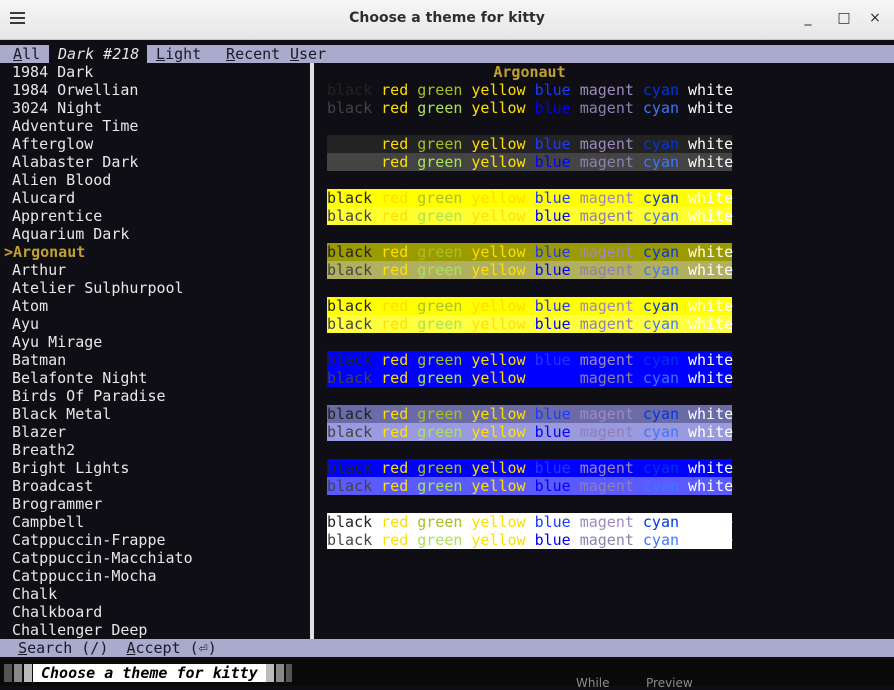 This screenshot has height=690, width=894. Describe the element at coordinates (156, 486) in the screenshot. I see `theme-list-item: Broadcast` at that location.